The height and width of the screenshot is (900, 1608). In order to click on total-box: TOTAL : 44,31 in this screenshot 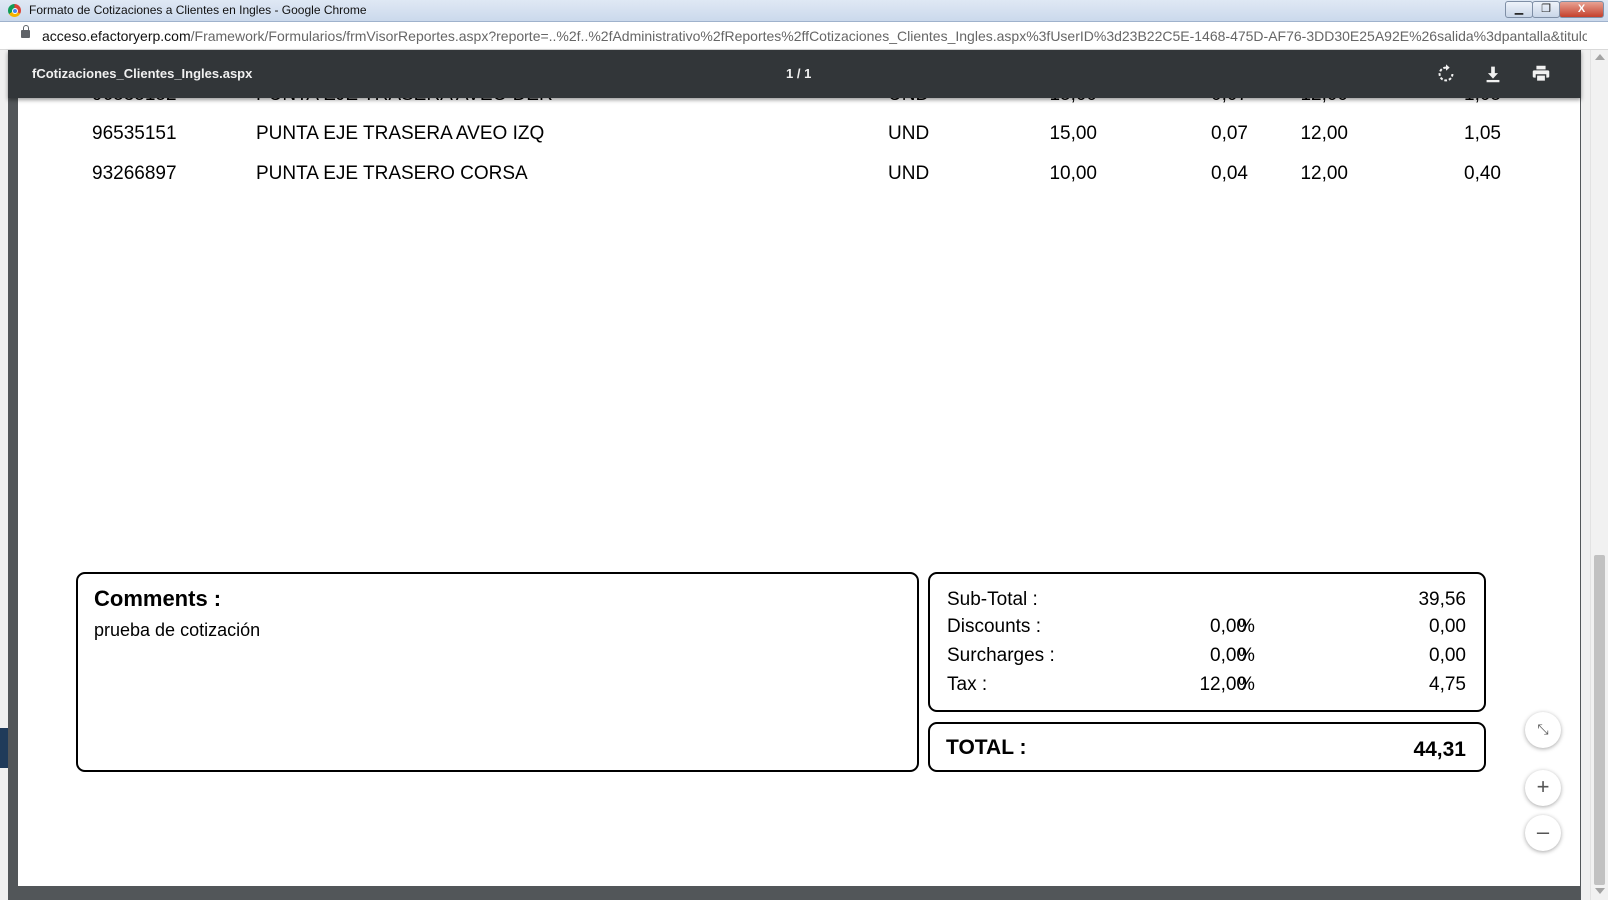, I will do `click(1207, 747)`.